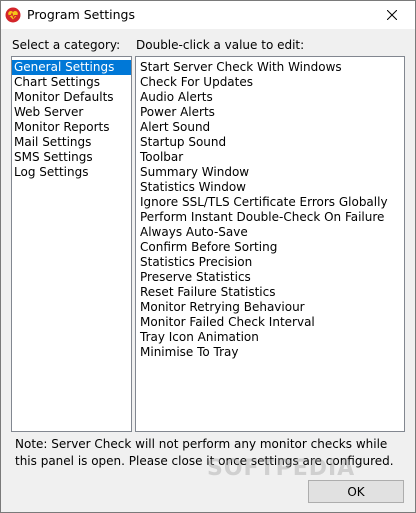 This screenshot has height=513, width=416. Describe the element at coordinates (71, 67) in the screenshot. I see `category-item: General Settings` at that location.